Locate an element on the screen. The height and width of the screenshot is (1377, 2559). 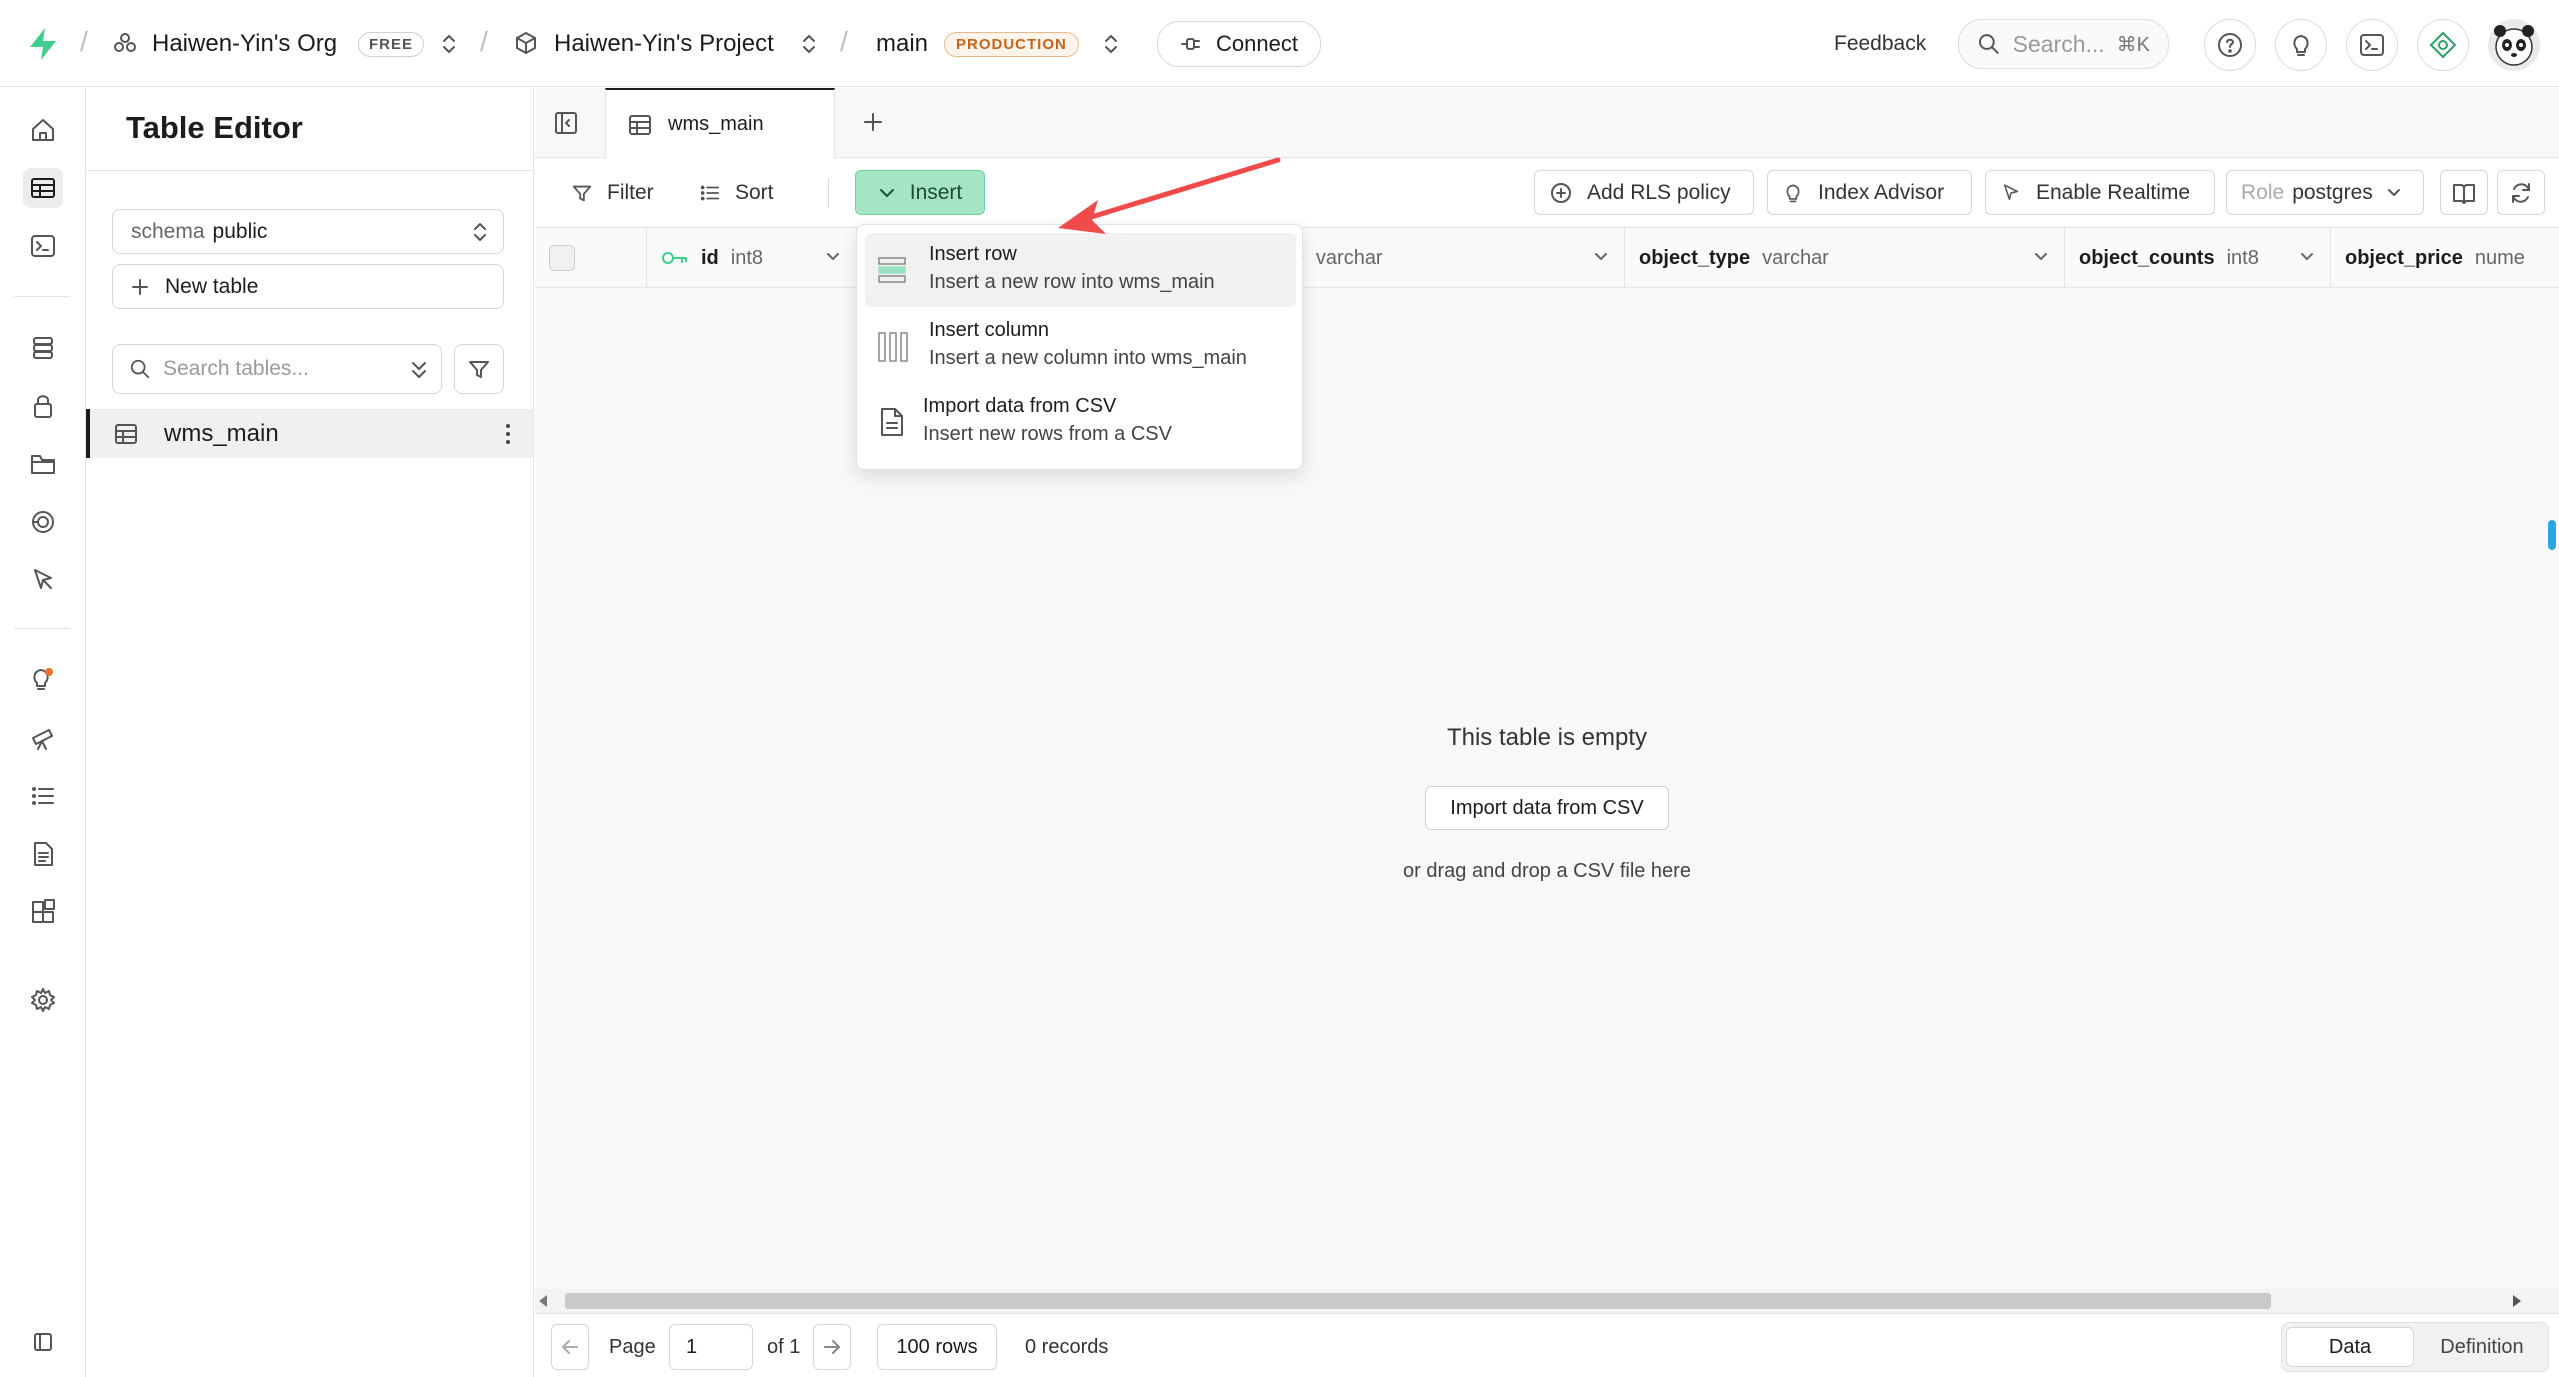
sql-editor-icon is located at coordinates (43, 246).